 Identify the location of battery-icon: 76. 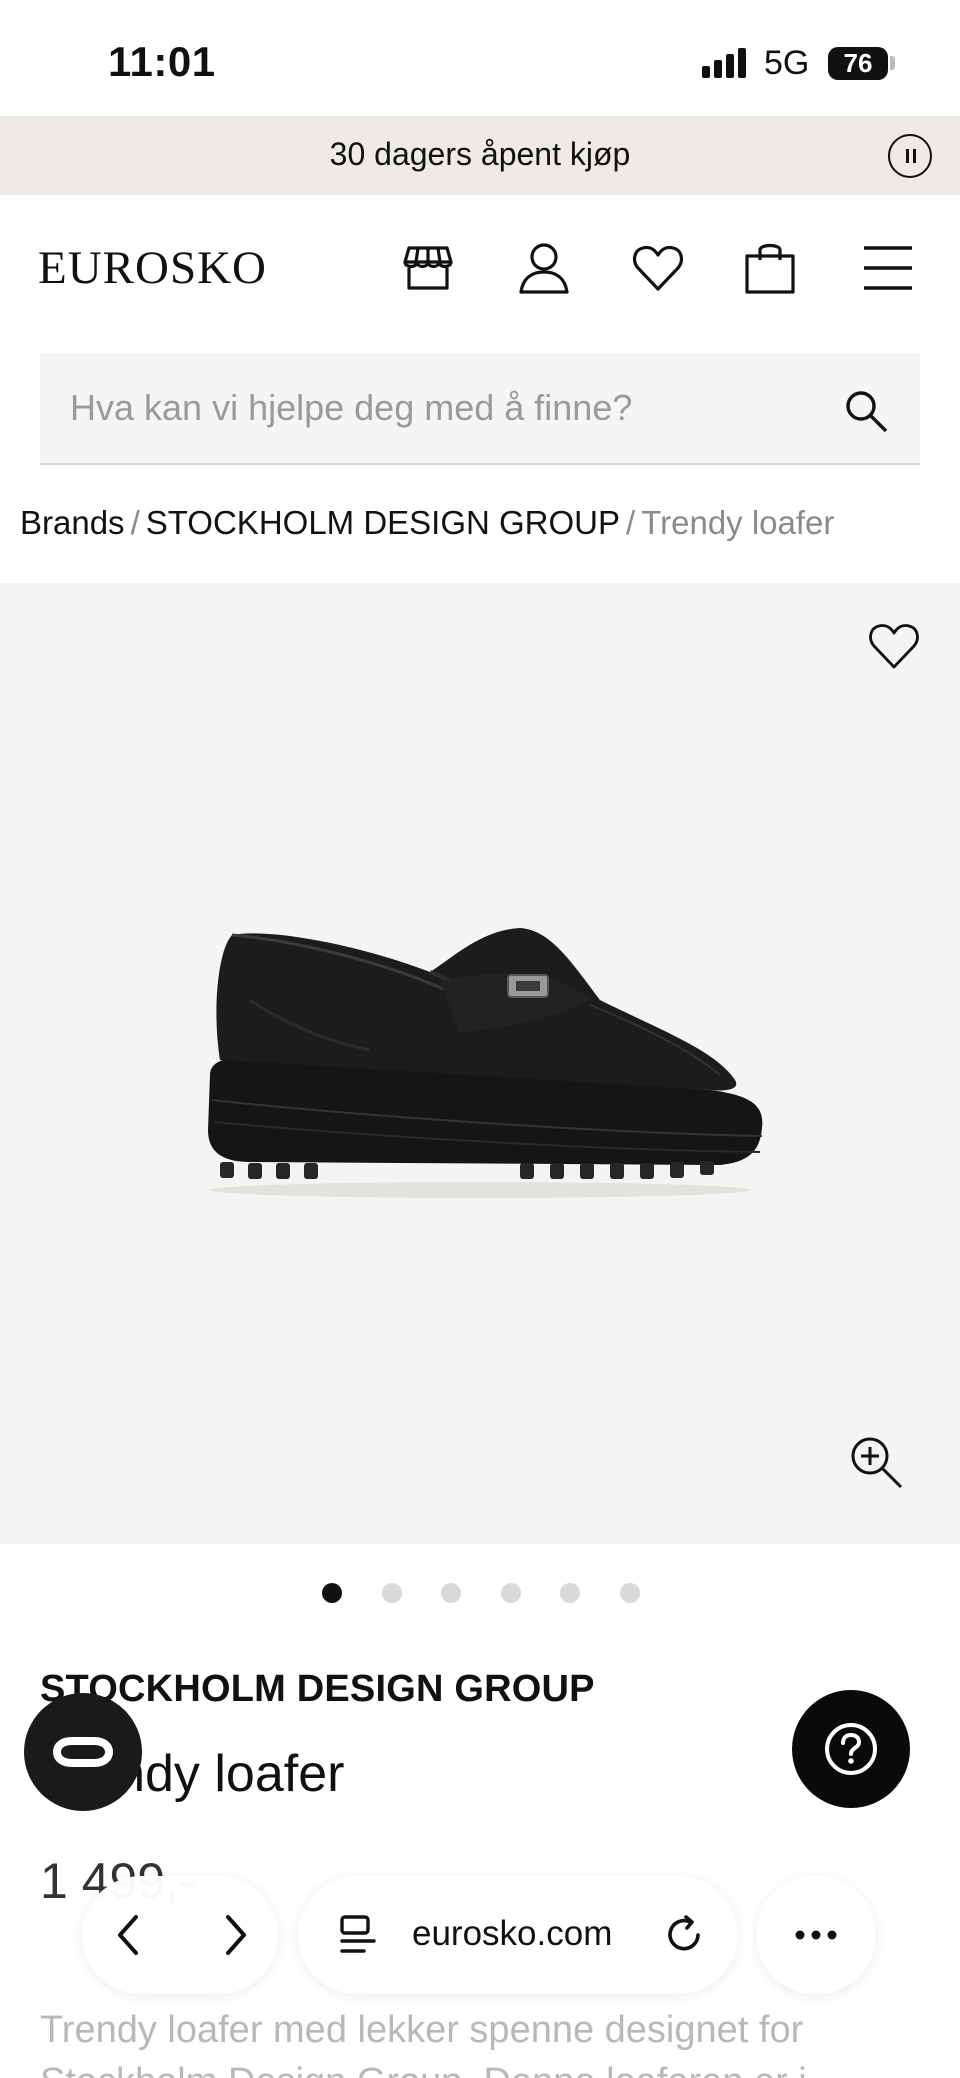
(858, 63).